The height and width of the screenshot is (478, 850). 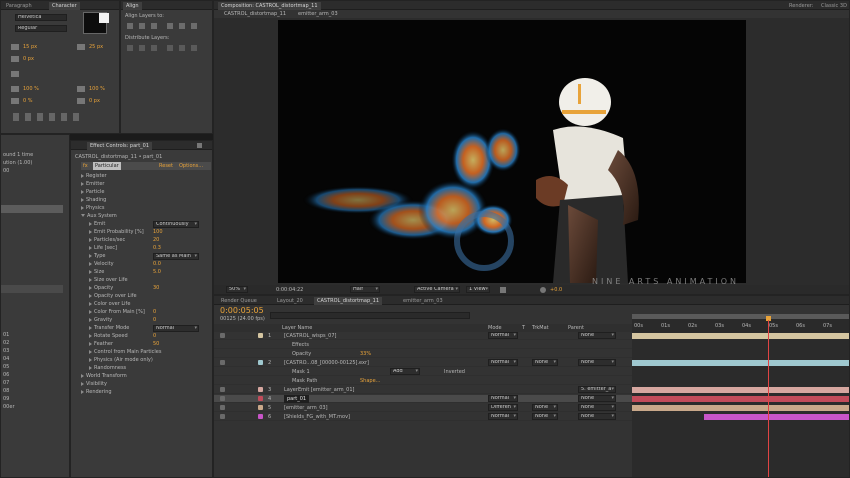 What do you see at coordinates (101, 288) in the screenshot?
I see `effect-property-row: Opacity` at bounding box center [101, 288].